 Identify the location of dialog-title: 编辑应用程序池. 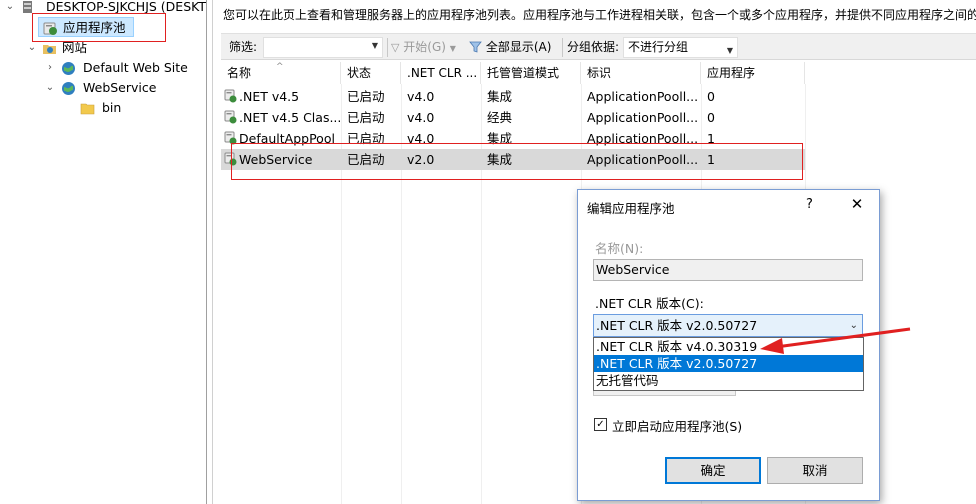
(631, 208).